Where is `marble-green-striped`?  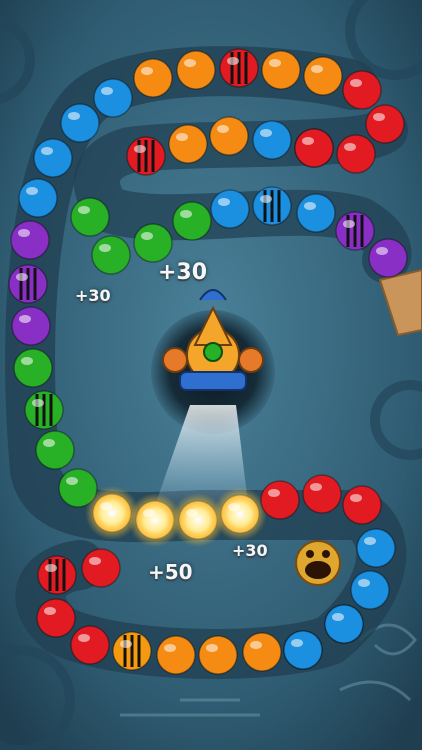
marble-green-striped is located at coordinates (44, 410).